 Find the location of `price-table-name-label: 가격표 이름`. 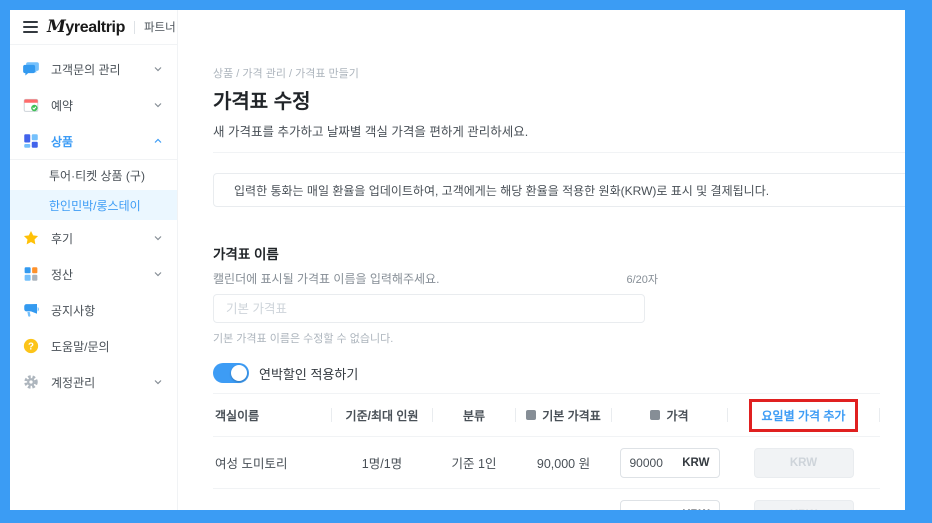

price-table-name-label: 가격표 이름 is located at coordinates (246, 254).